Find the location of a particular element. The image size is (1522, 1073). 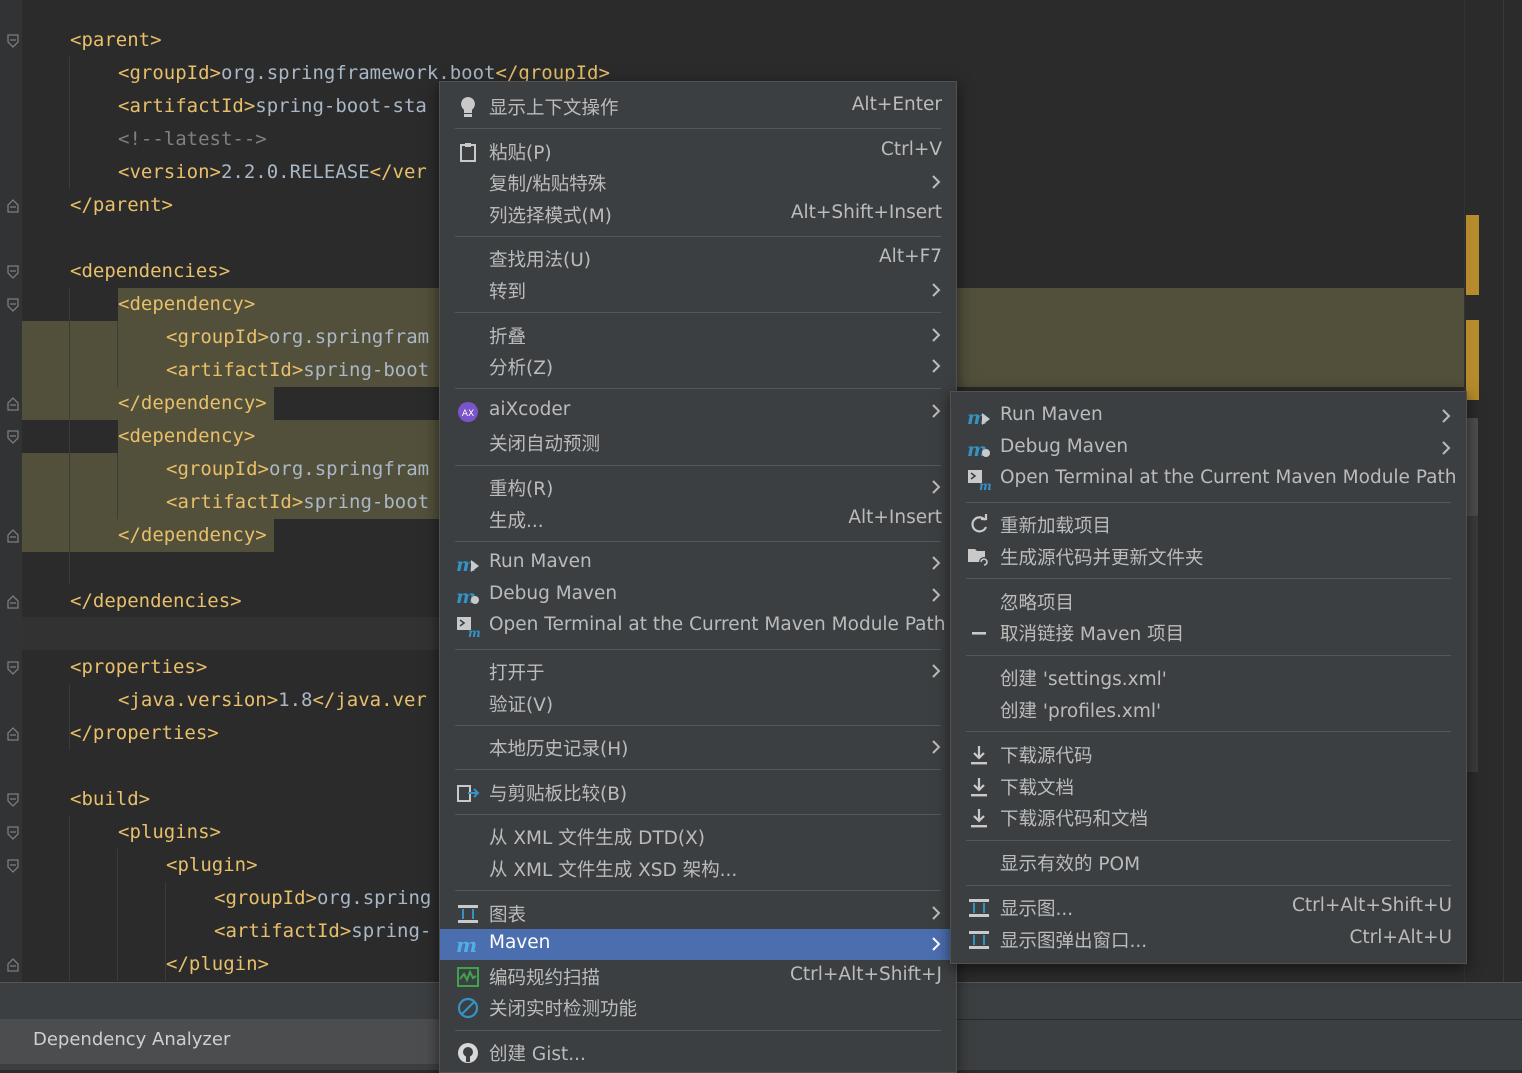

menu-item-z: 分析(Z) is located at coordinates (698, 366).